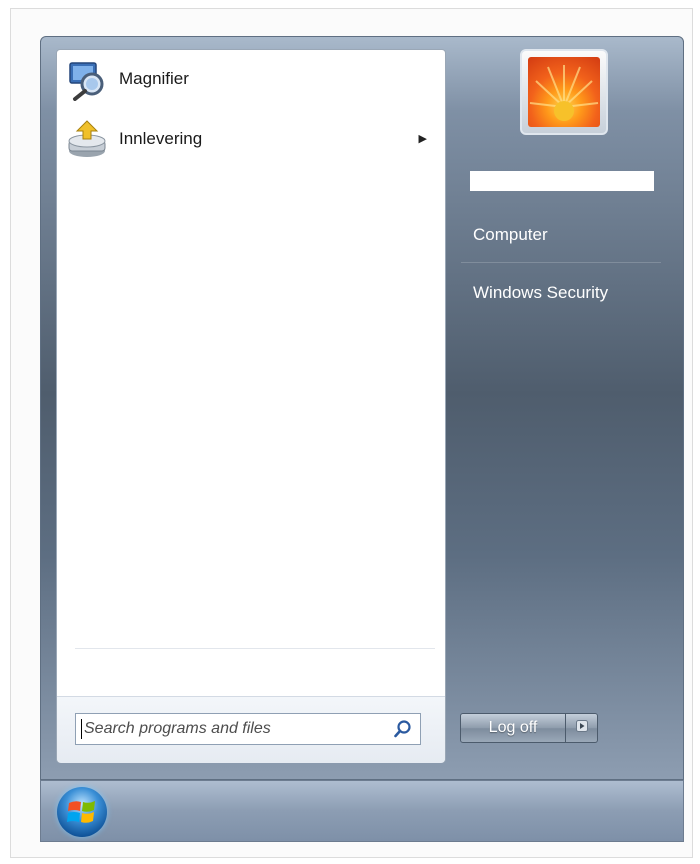 The image size is (700, 864). Describe the element at coordinates (154, 78) in the screenshot. I see `program-label-magnifier: Magnifier` at that location.